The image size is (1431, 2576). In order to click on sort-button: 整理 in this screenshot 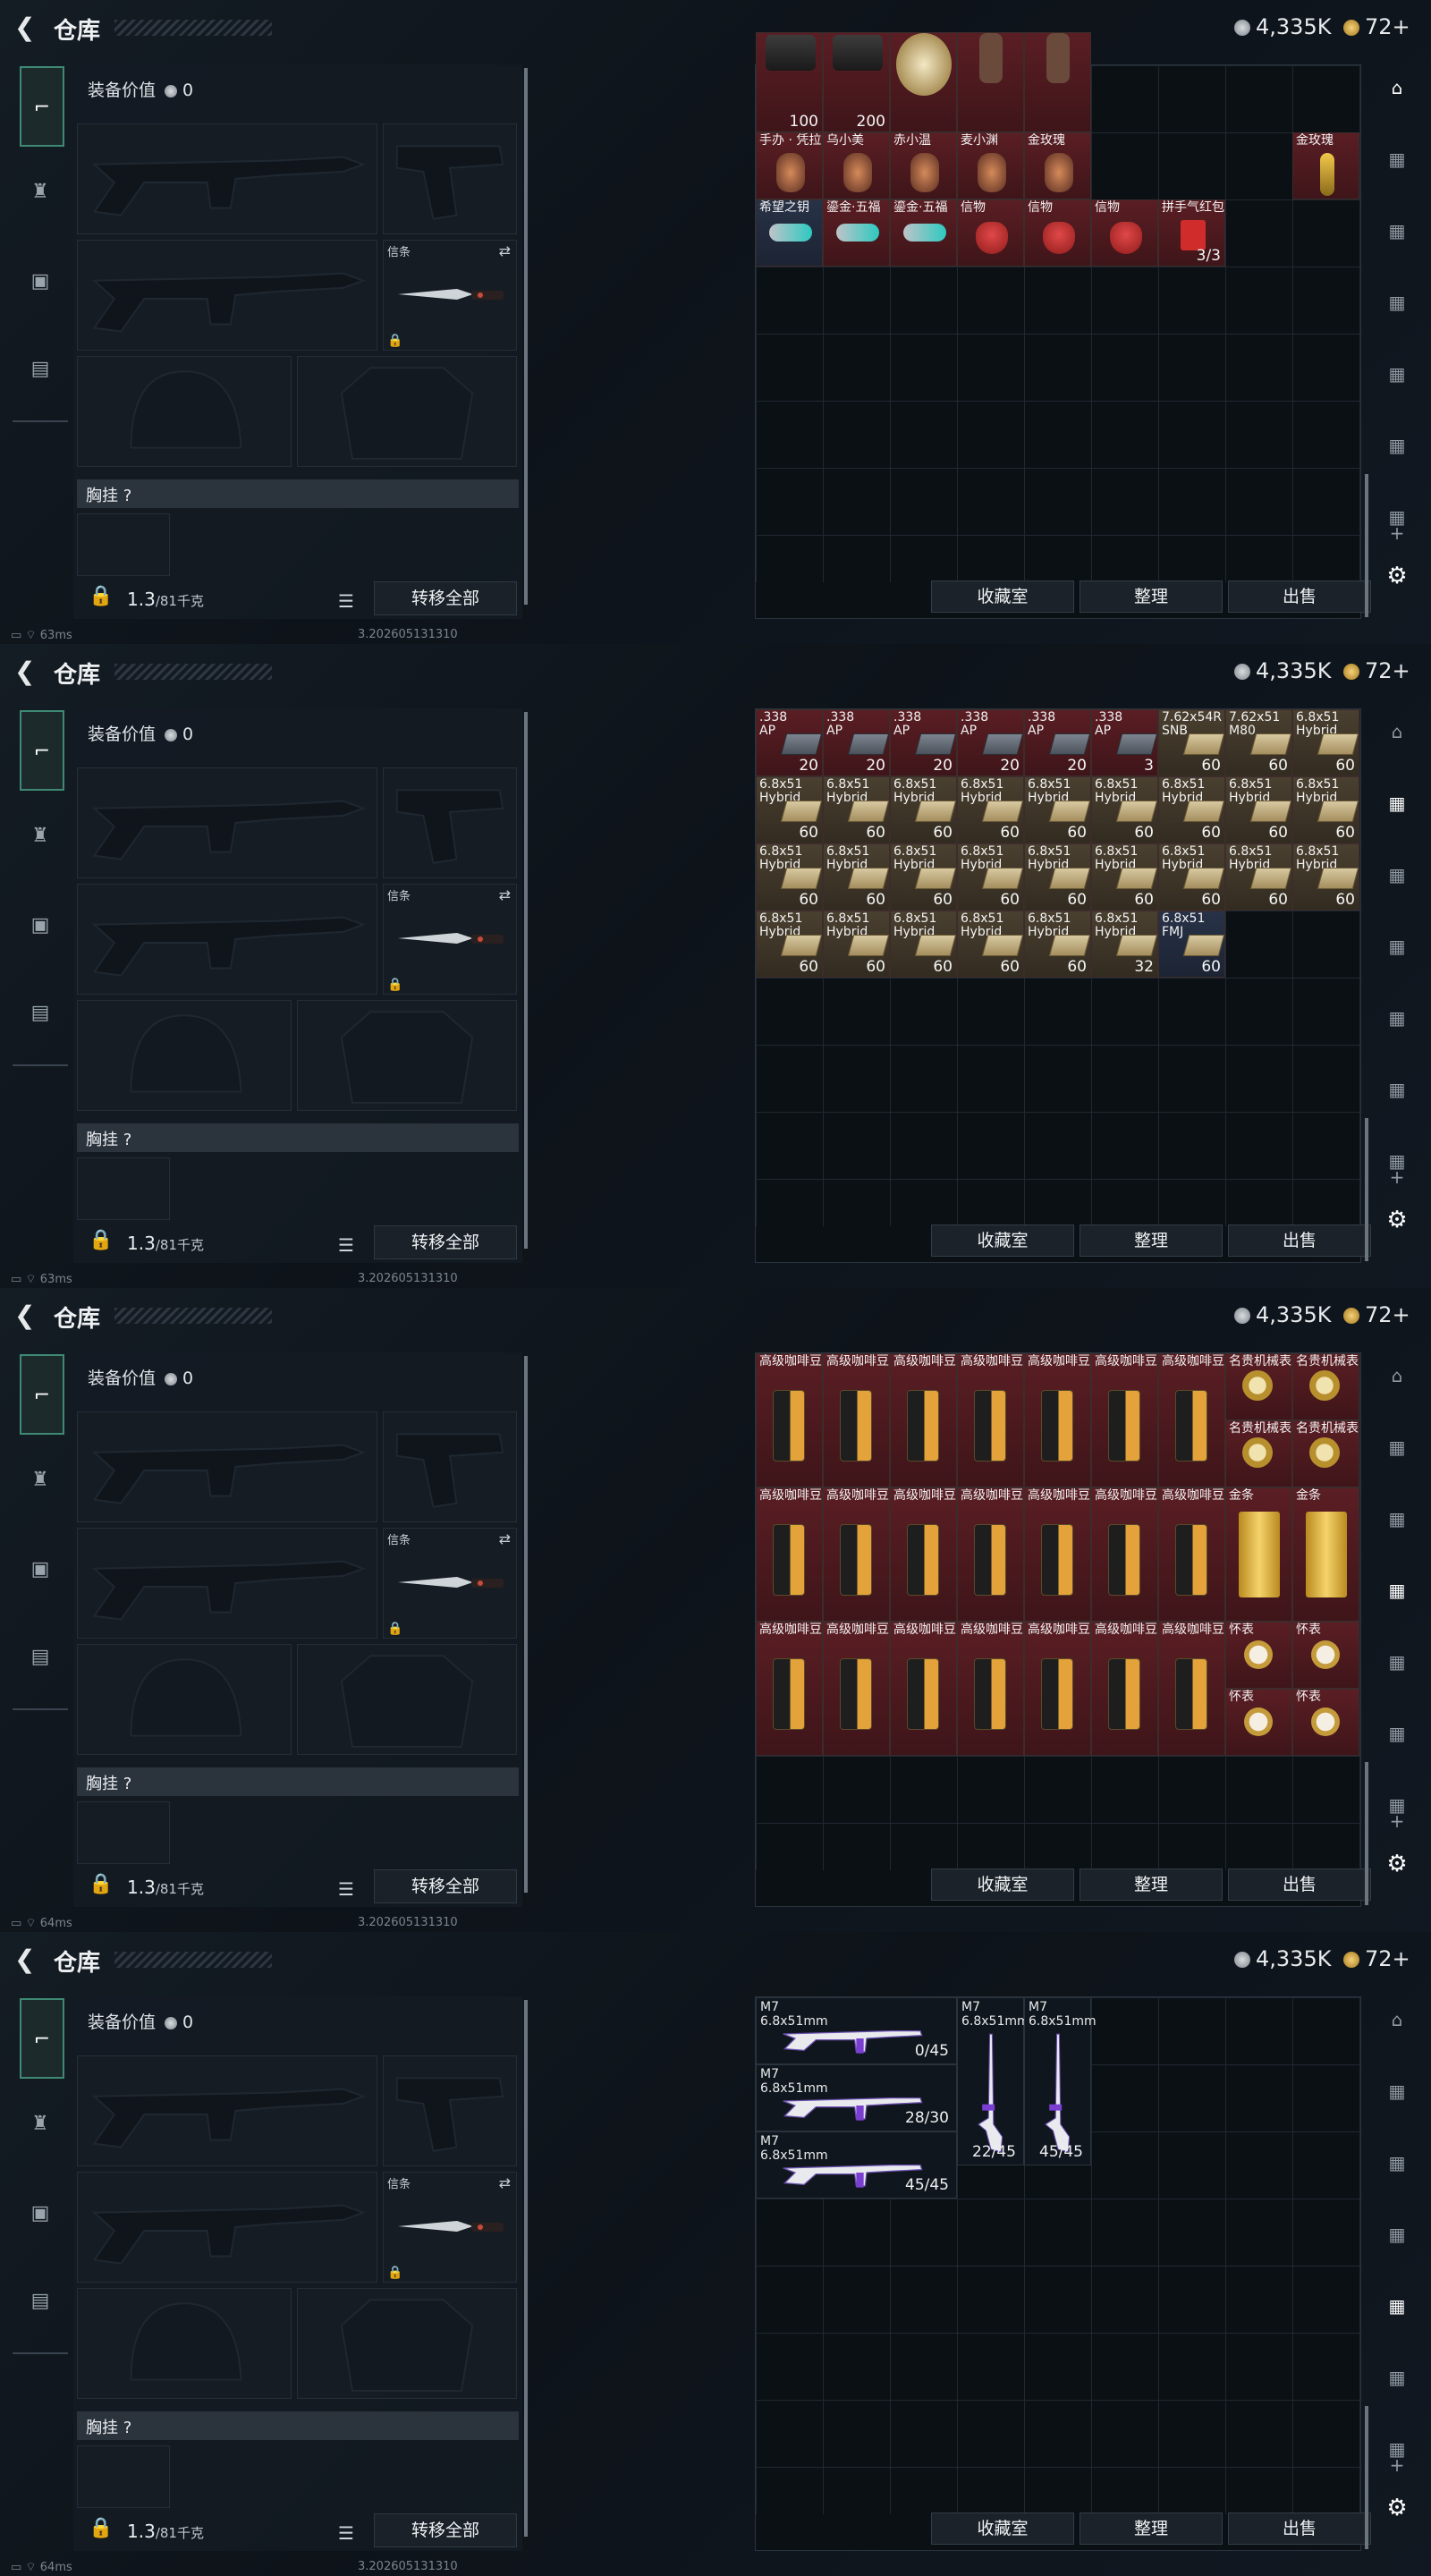, I will do `click(1151, 1884)`.